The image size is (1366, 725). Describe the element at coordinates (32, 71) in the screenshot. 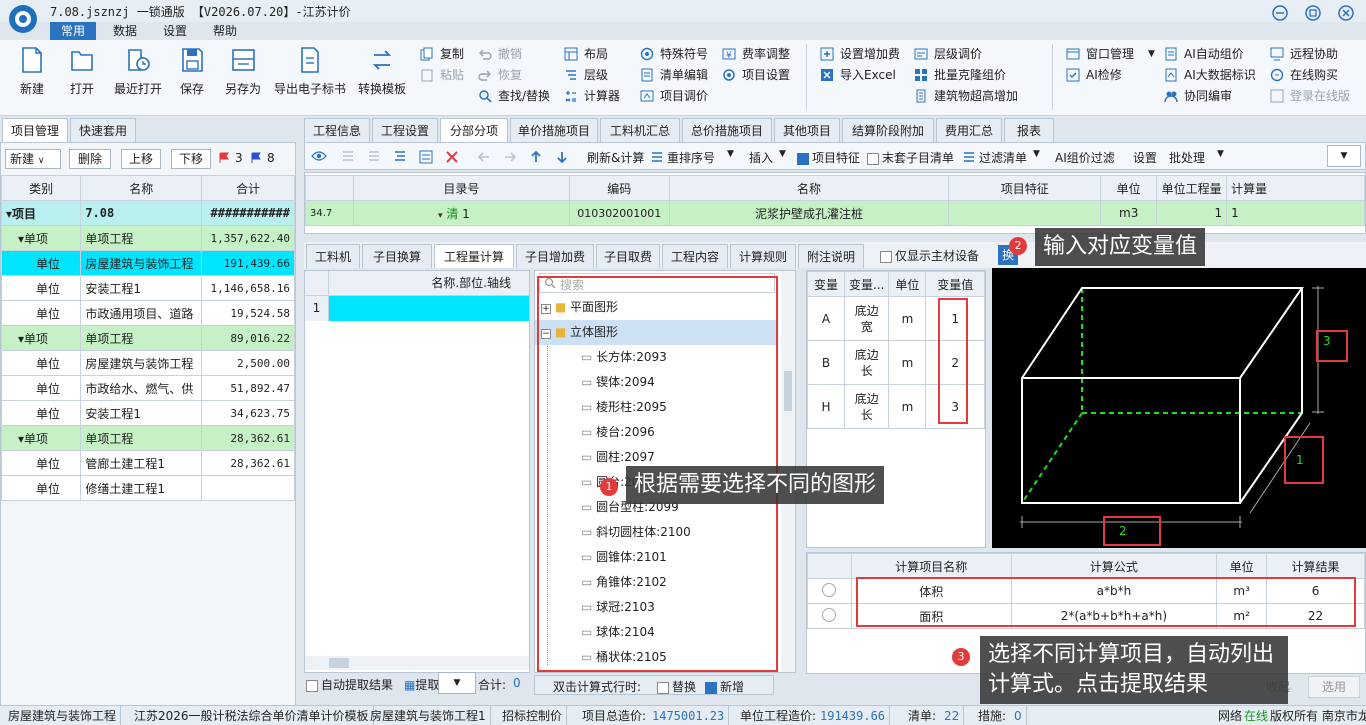

I see `new-button: 新建` at that location.